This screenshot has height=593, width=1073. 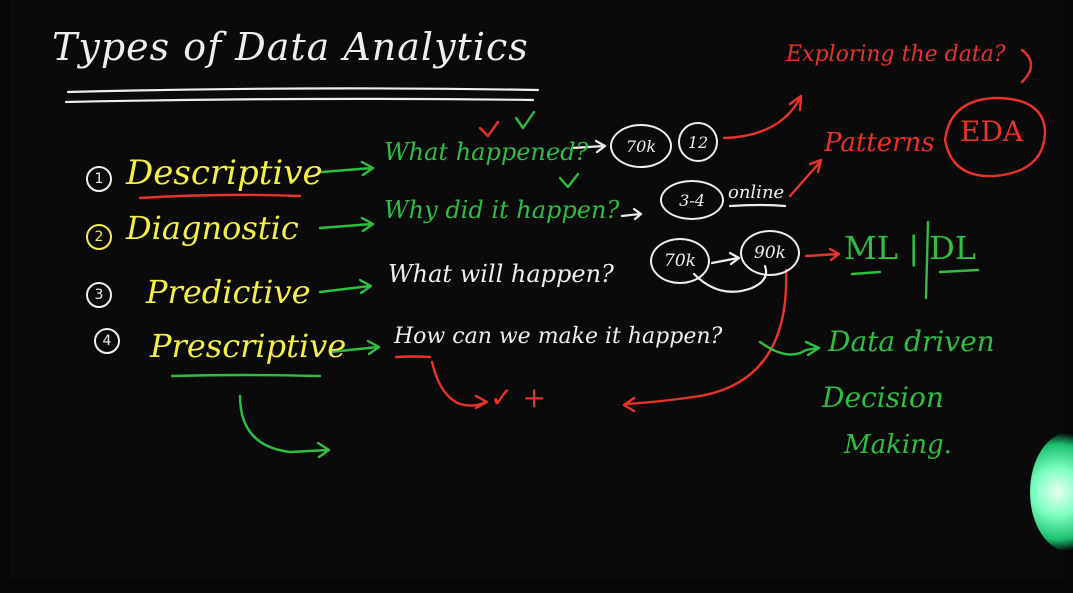 I want to click on ml-underline, so click(x=866, y=273).